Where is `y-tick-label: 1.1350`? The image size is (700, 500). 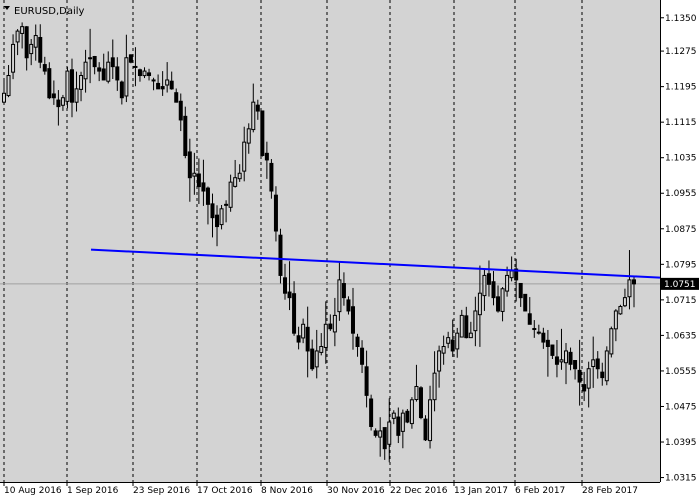
y-tick-label: 1.1350 is located at coordinates (681, 19).